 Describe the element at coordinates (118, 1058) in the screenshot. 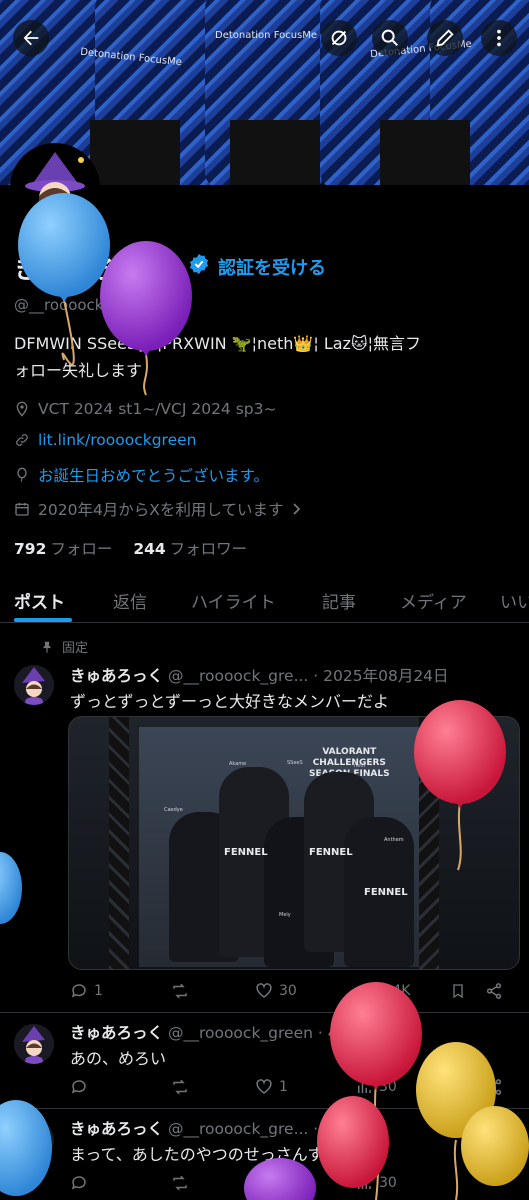

I see `post-text: あの、めろい` at that location.